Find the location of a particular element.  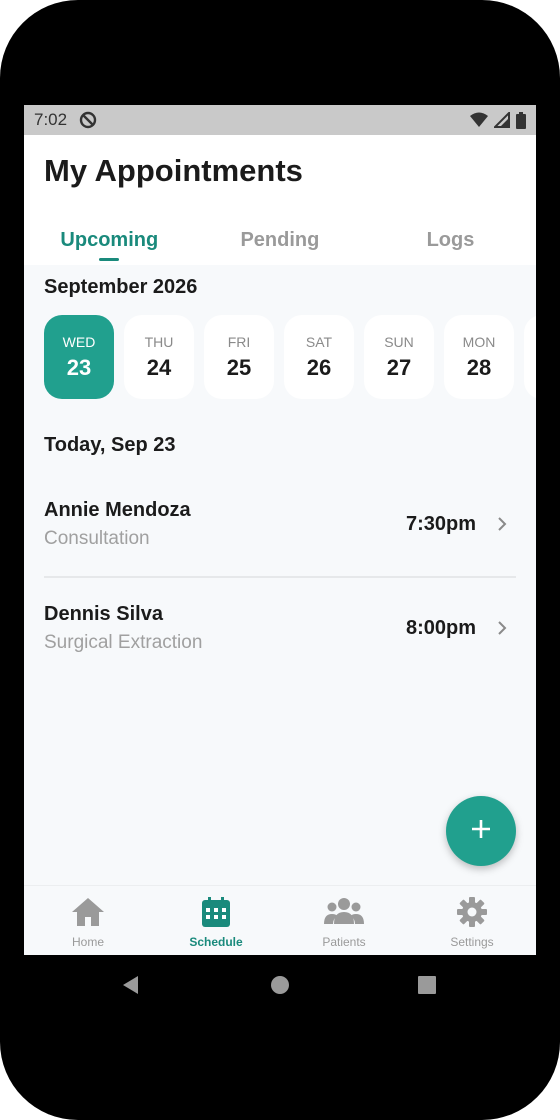

app-header: My Appointments Upcoming Pending Logs is located at coordinates (280, 200).